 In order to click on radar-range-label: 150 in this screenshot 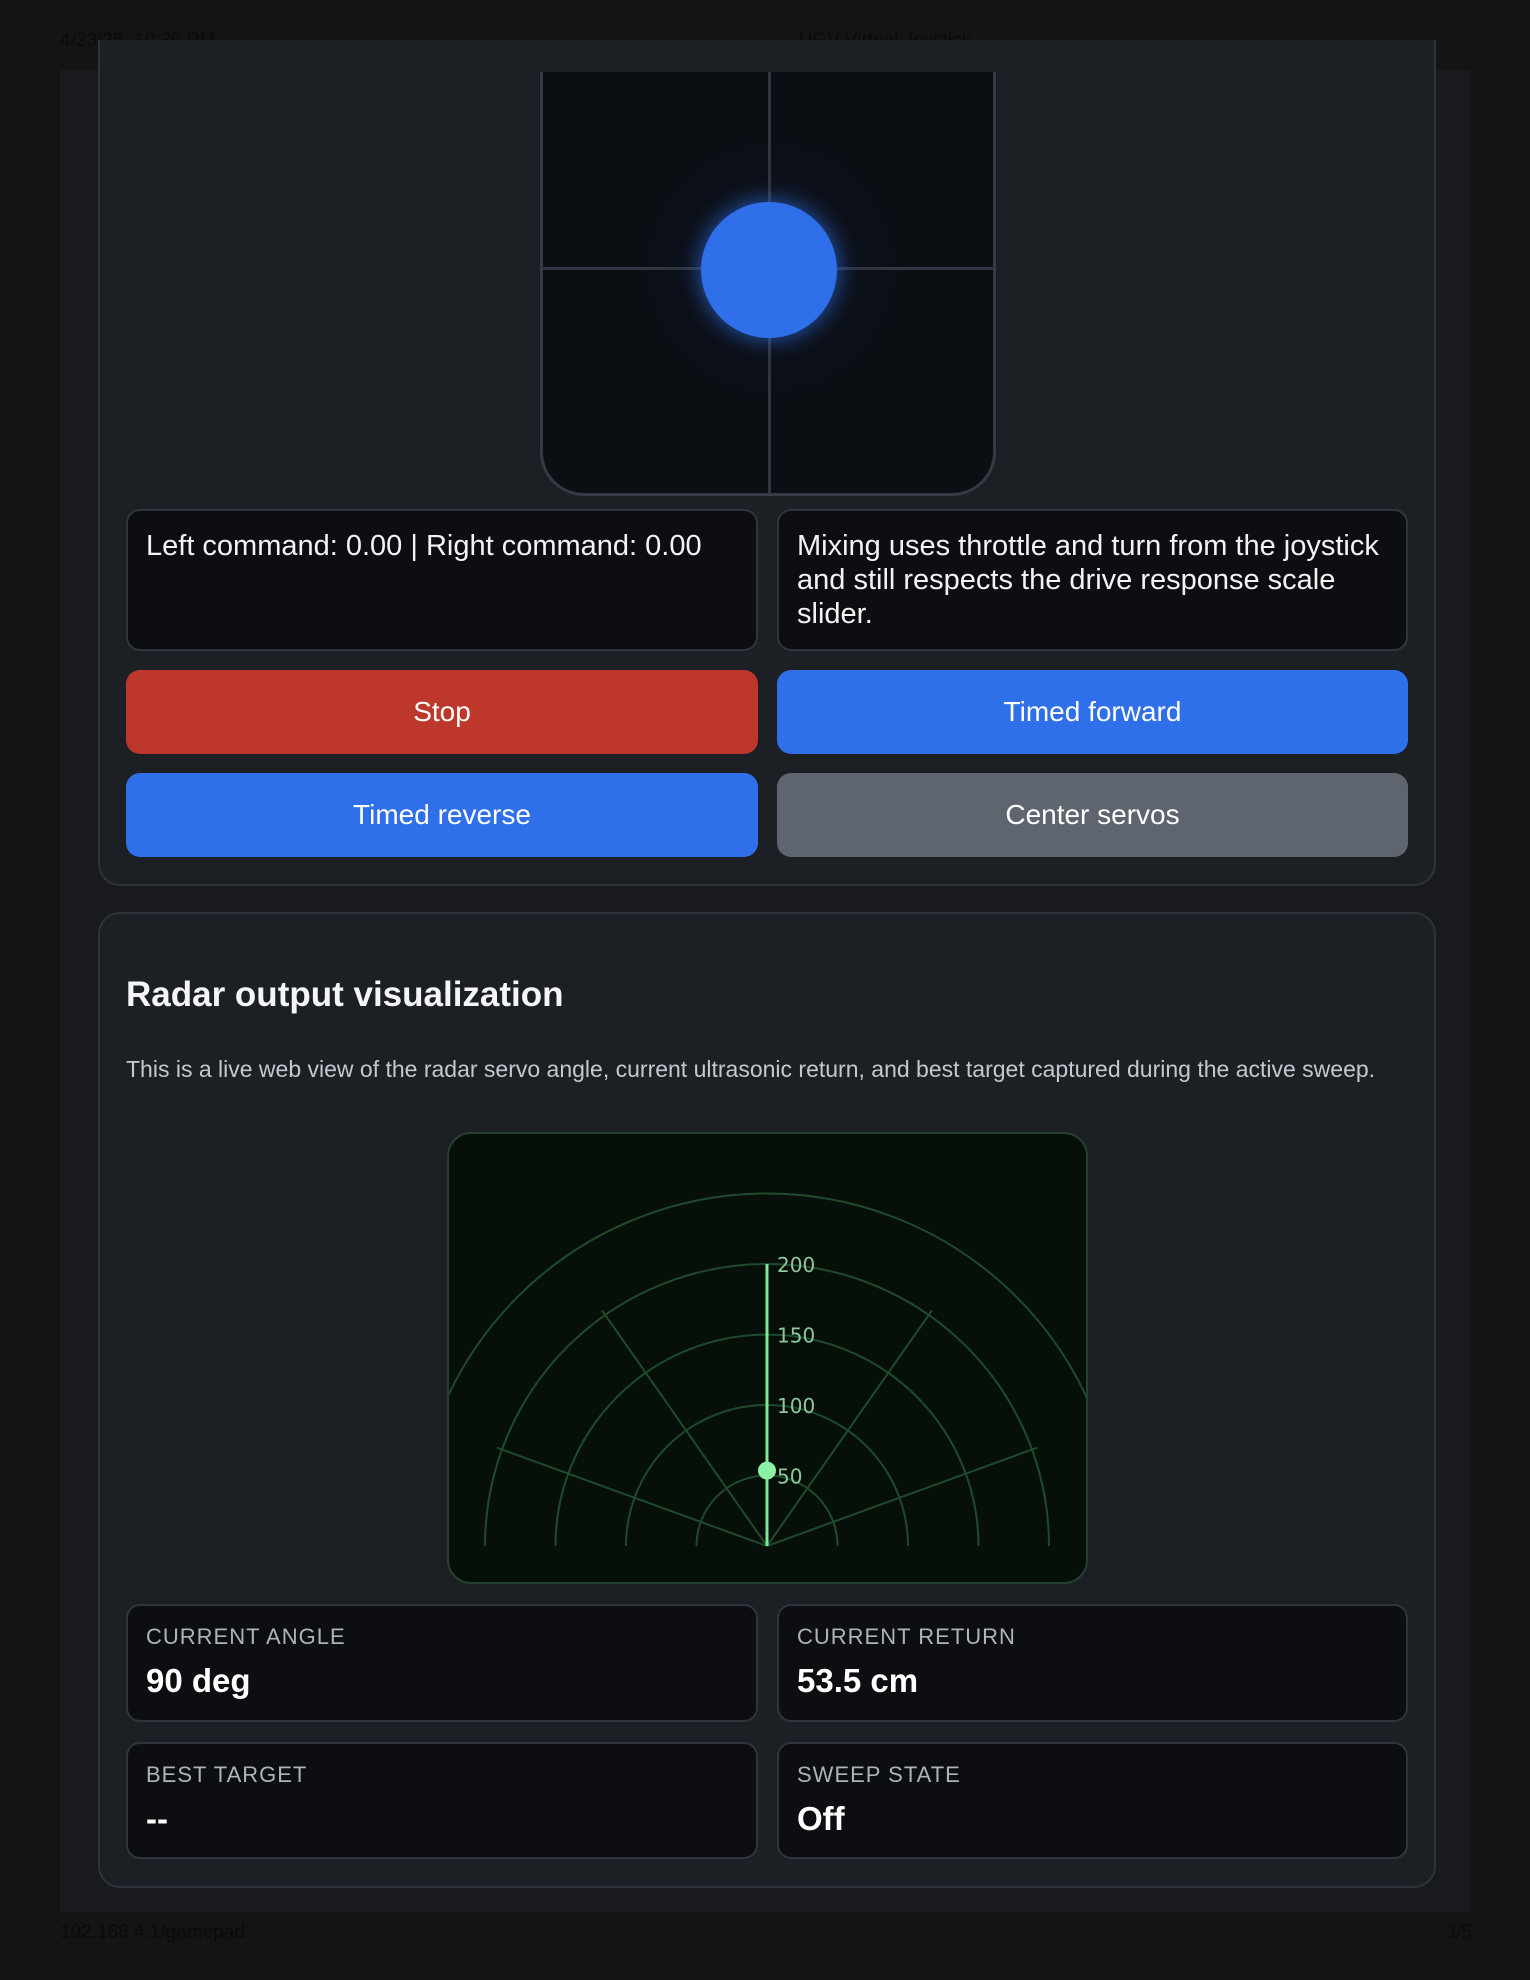, I will do `click(796, 1336)`.